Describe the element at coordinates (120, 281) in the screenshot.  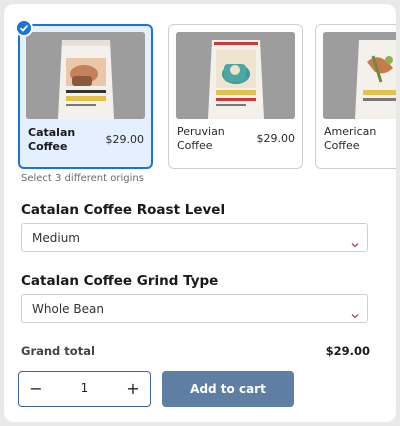
I see `grind-type-label: Catalan Coffee Grind Type` at that location.